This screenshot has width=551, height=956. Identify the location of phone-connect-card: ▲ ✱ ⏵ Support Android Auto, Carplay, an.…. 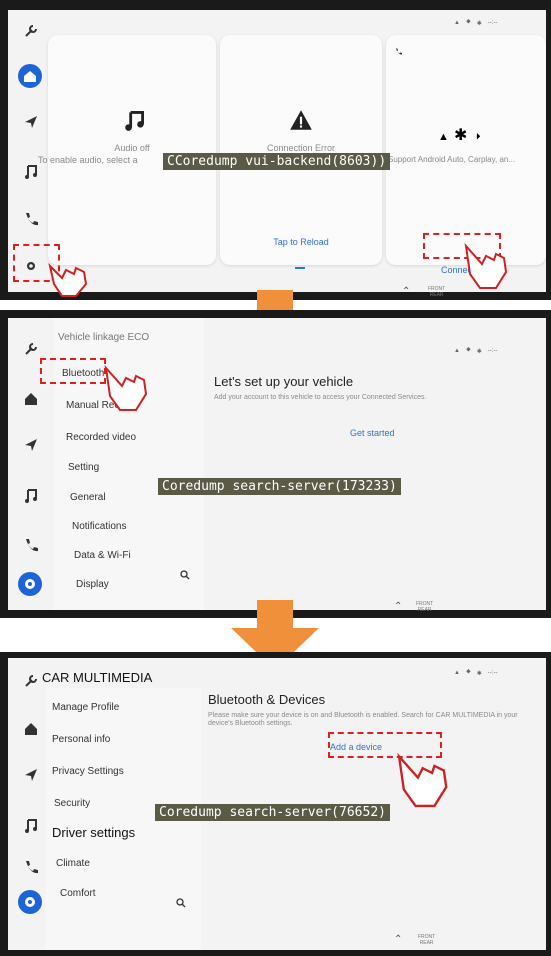
(466, 155).